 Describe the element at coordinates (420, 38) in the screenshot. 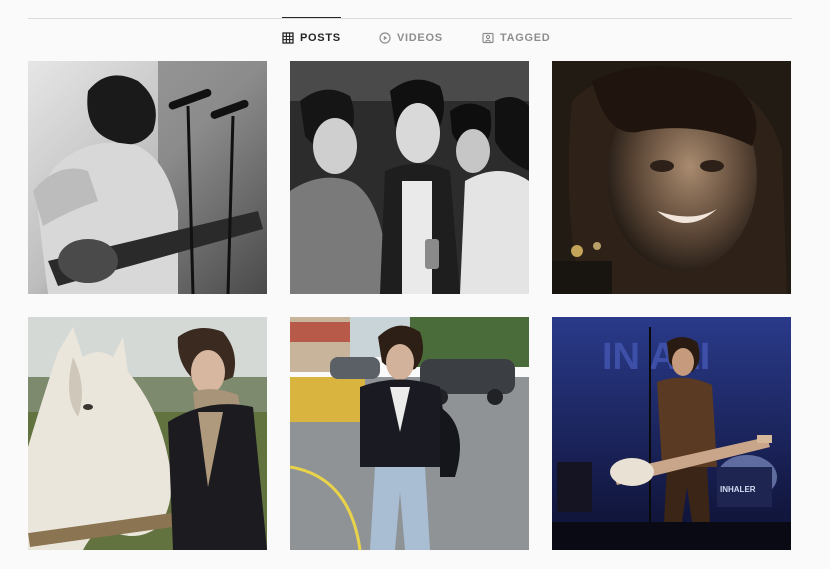

I see `tab-videos-label: VIDEOS` at that location.